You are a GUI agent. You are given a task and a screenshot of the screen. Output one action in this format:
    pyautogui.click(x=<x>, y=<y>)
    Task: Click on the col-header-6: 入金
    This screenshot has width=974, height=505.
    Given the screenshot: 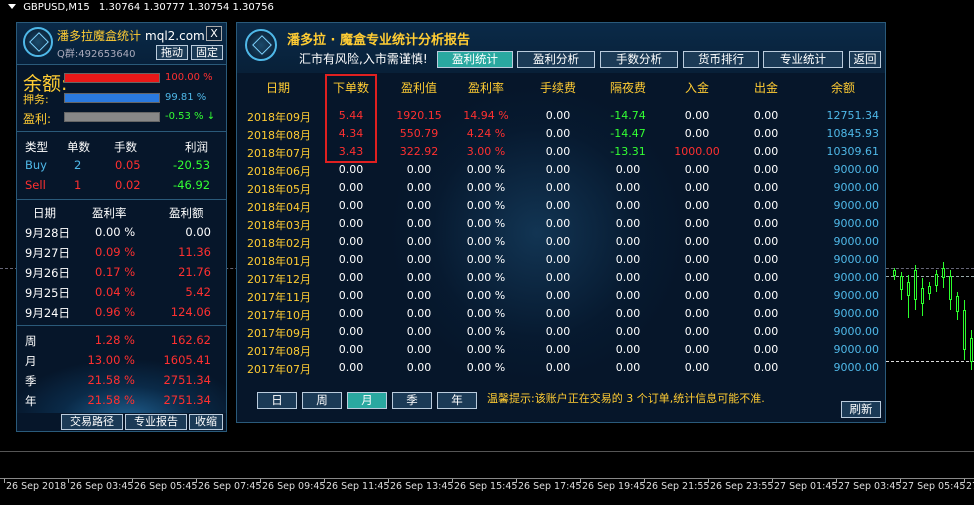 What is the action you would take?
    pyautogui.click(x=696, y=88)
    